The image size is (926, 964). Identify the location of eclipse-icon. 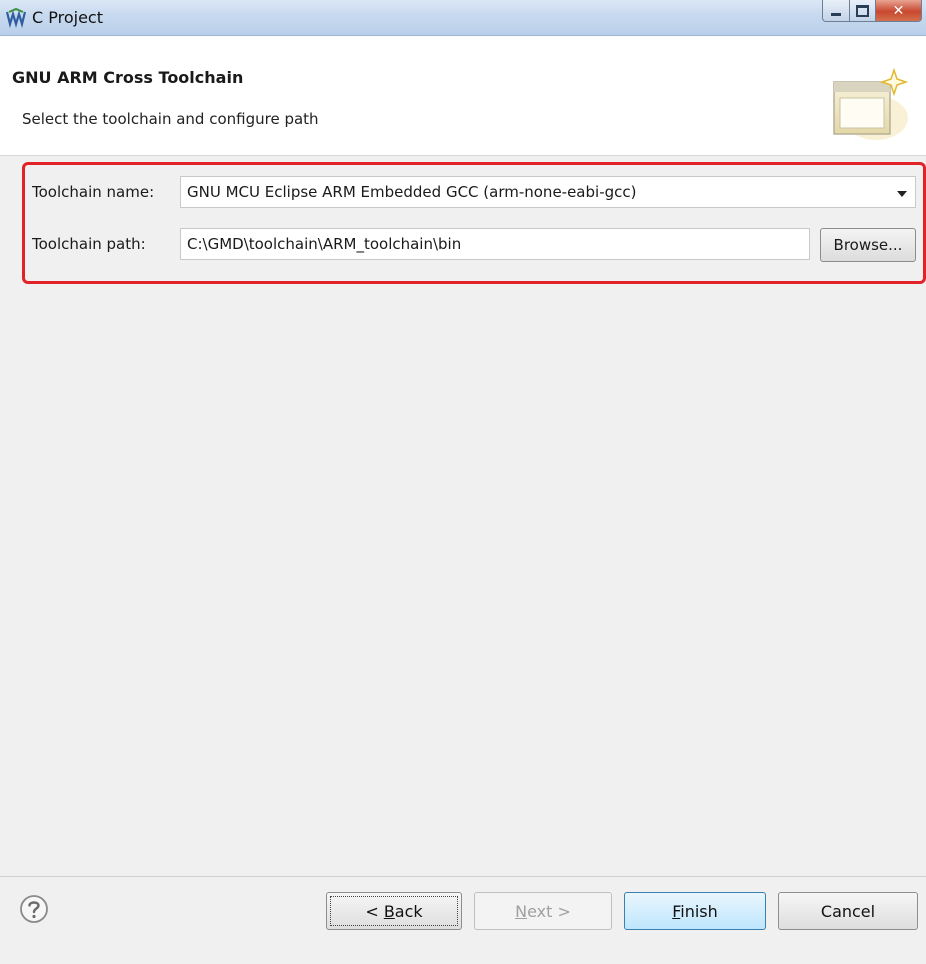
(16, 18).